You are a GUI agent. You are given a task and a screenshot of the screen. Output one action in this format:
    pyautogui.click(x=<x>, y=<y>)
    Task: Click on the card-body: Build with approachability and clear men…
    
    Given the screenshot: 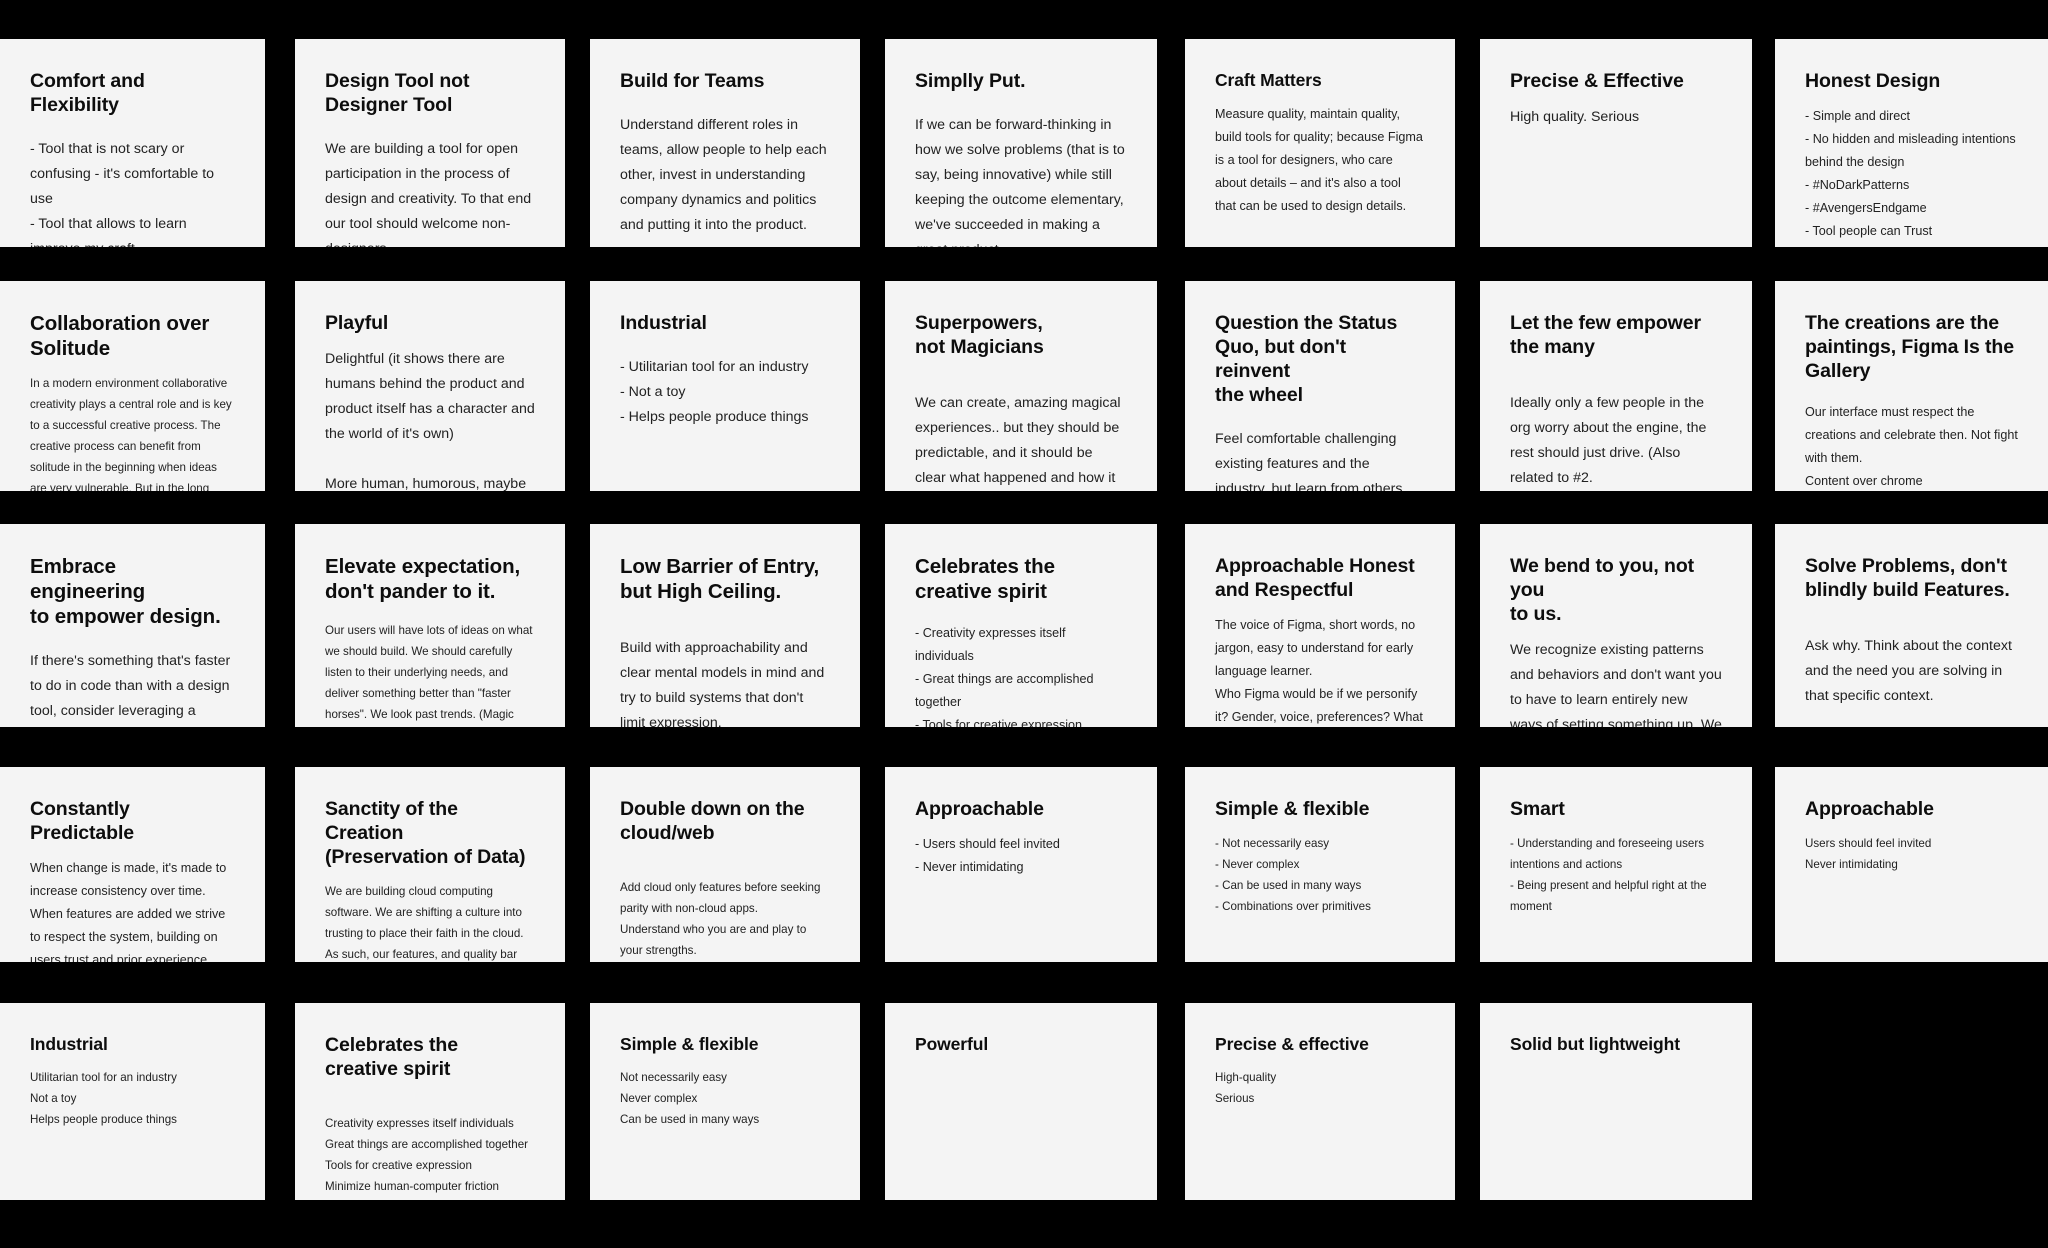 What is the action you would take?
    pyautogui.click(x=722, y=683)
    